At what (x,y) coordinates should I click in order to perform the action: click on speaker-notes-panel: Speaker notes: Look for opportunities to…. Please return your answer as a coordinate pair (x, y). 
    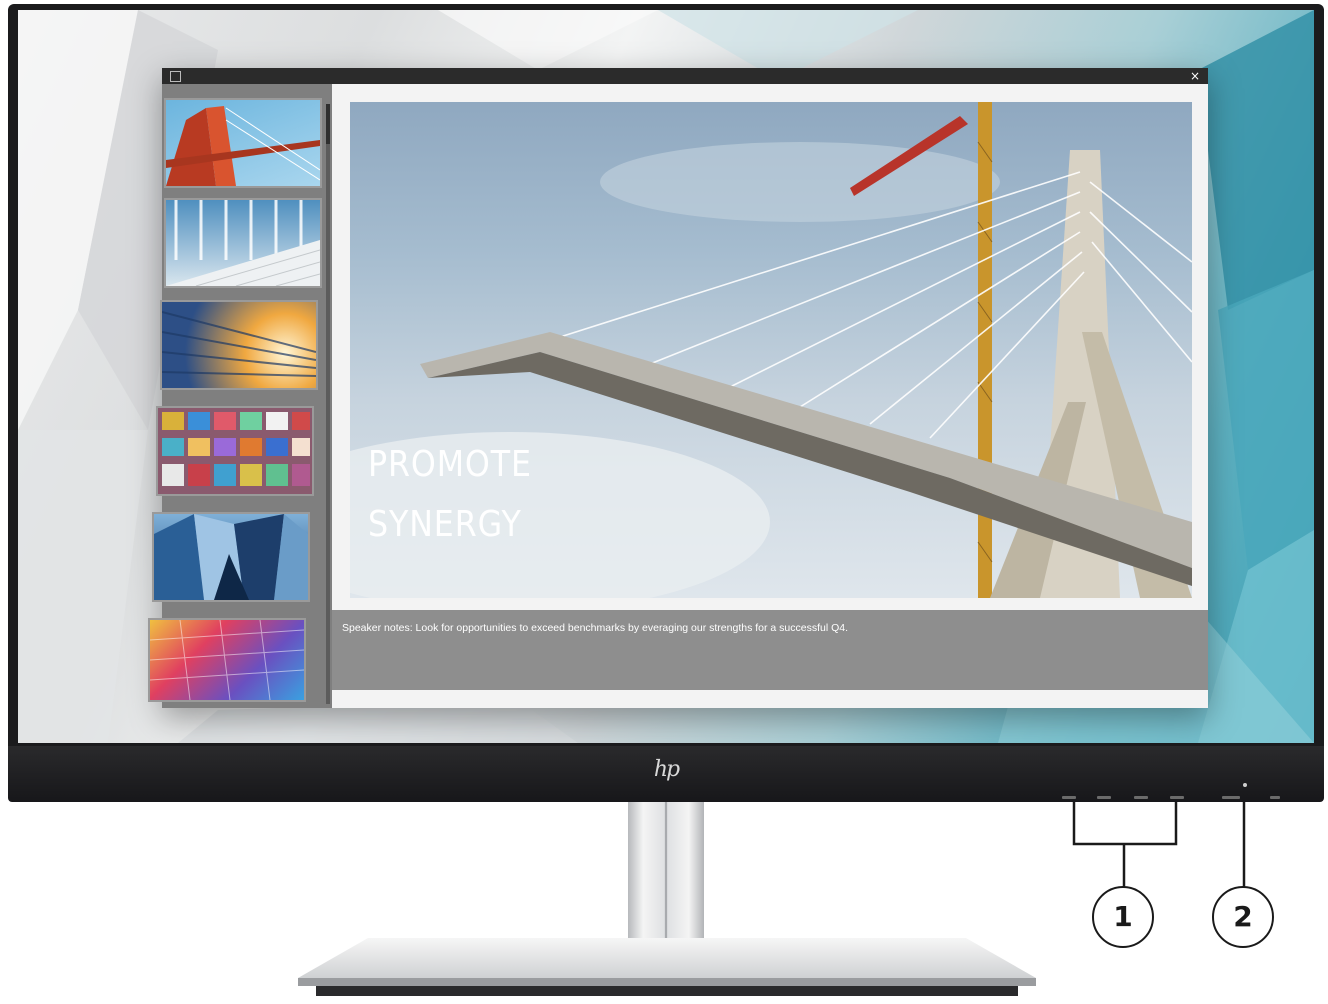
    Looking at the image, I should click on (770, 650).